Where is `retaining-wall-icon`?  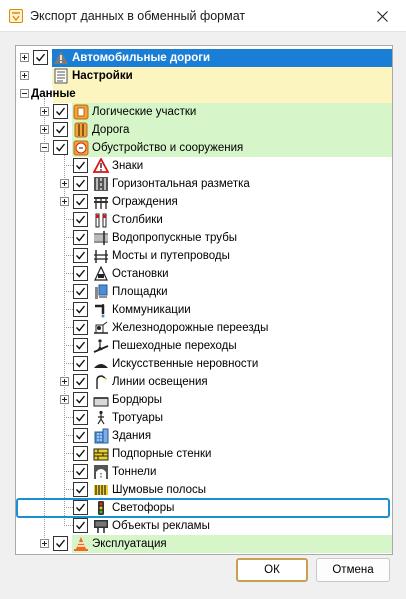
retaining-wall-icon is located at coordinates (101, 454).